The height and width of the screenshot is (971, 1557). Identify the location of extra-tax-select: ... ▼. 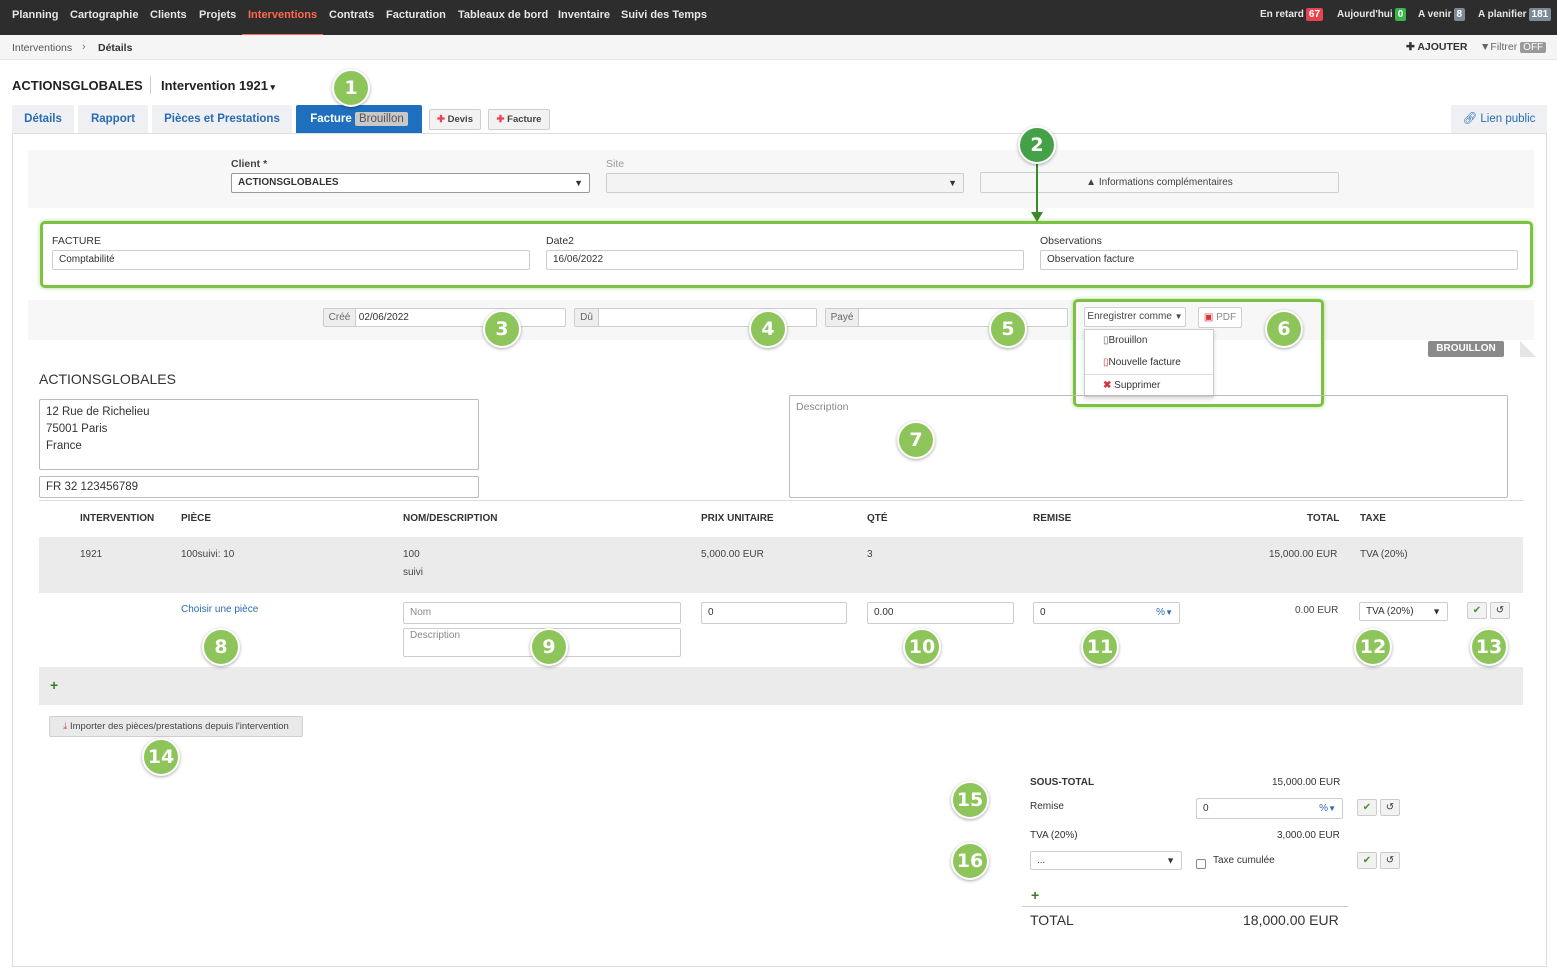
(1106, 860).